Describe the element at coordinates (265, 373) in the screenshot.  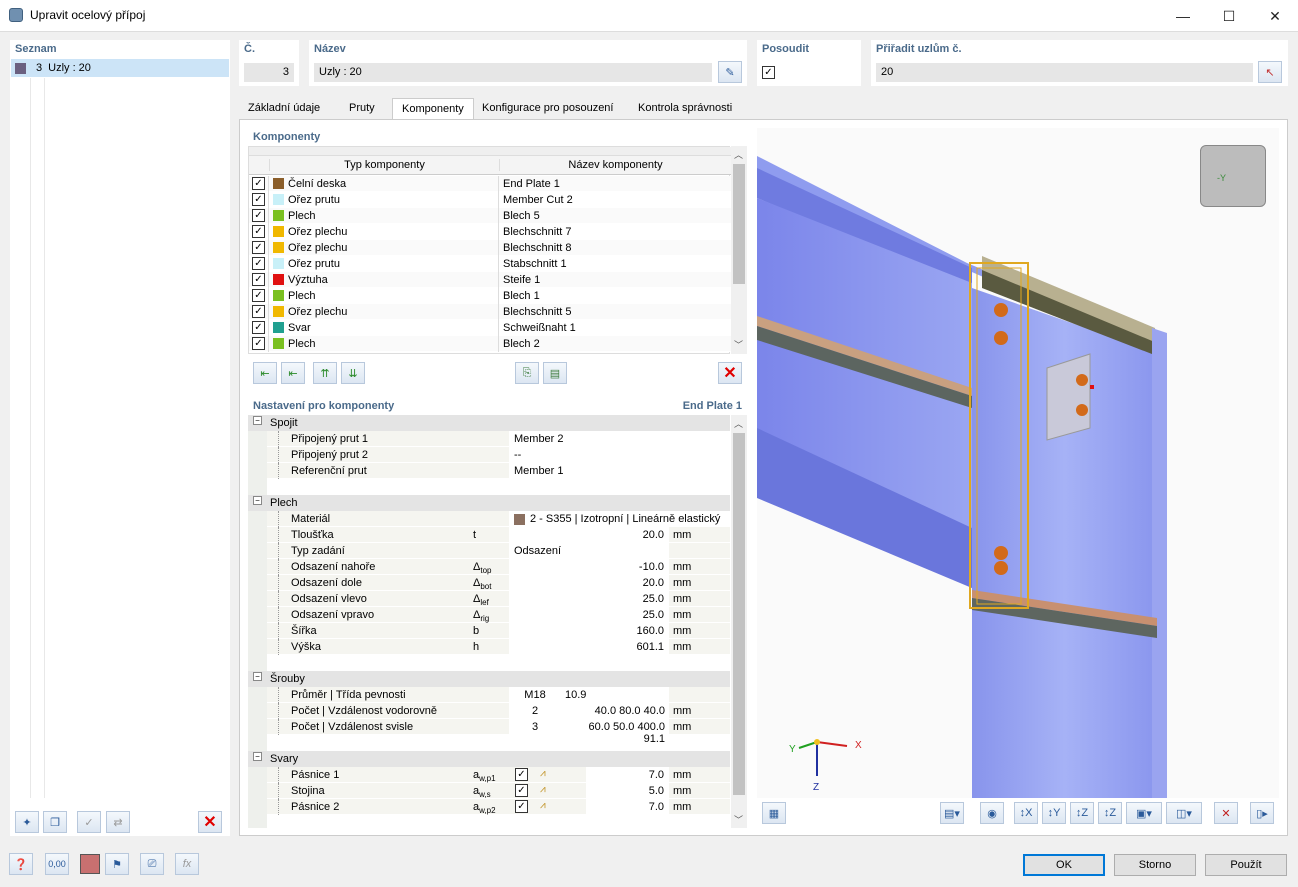
I see `move-left-icon: ⇤` at that location.